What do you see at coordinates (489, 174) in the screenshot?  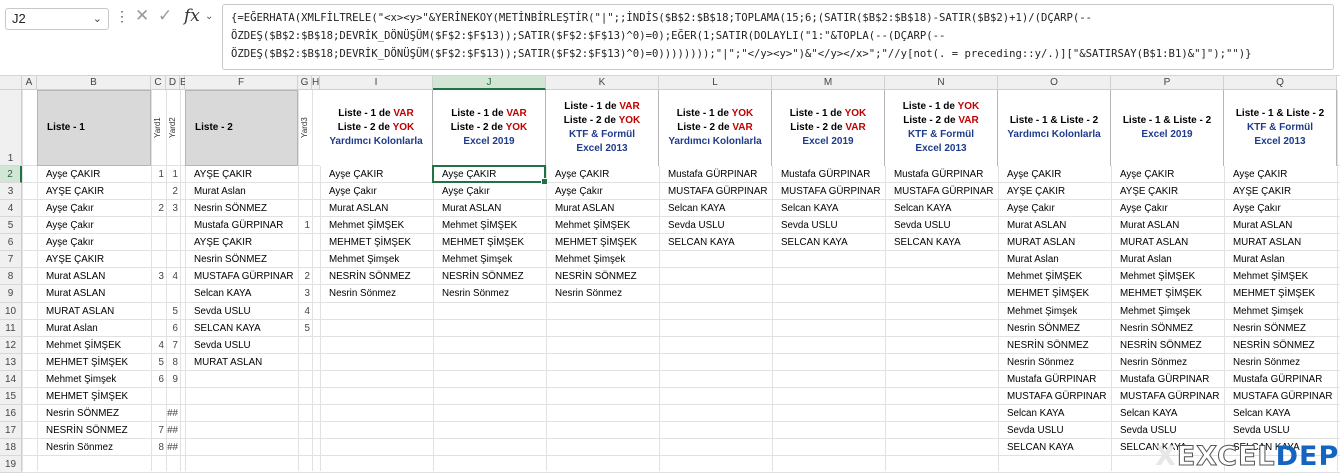 I see `cell-j2: Ayşe ÇAKIR` at bounding box center [489, 174].